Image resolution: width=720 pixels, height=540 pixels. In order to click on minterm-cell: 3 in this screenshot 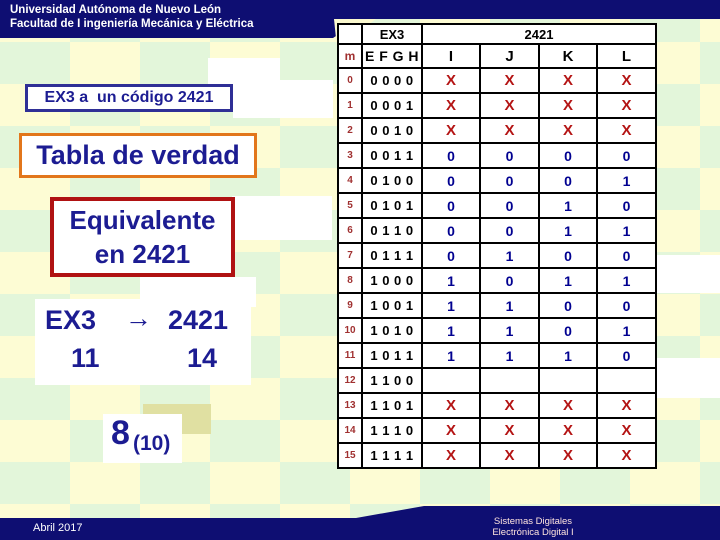, I will do `click(350, 155)`.